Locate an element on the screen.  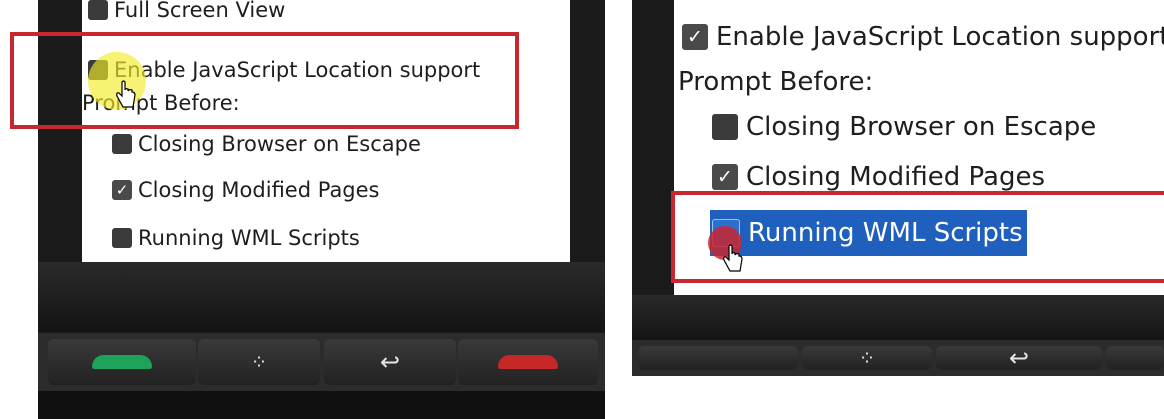
enable-js-location-option: ✓ Enable JavaScript Location support is located at coordinates (923, 37).